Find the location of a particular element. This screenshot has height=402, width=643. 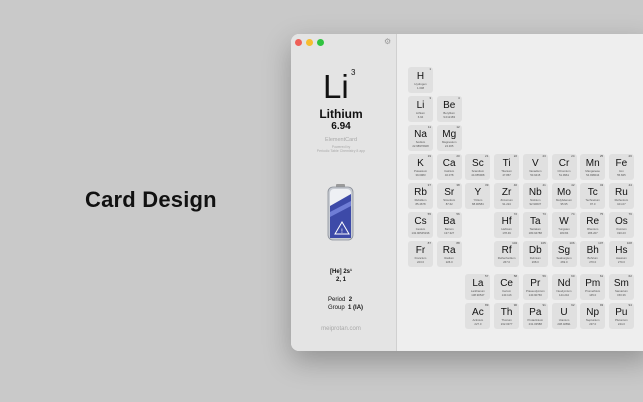

element-tile-radium: 88 Ra Radium 226.0 is located at coordinates (449, 254).